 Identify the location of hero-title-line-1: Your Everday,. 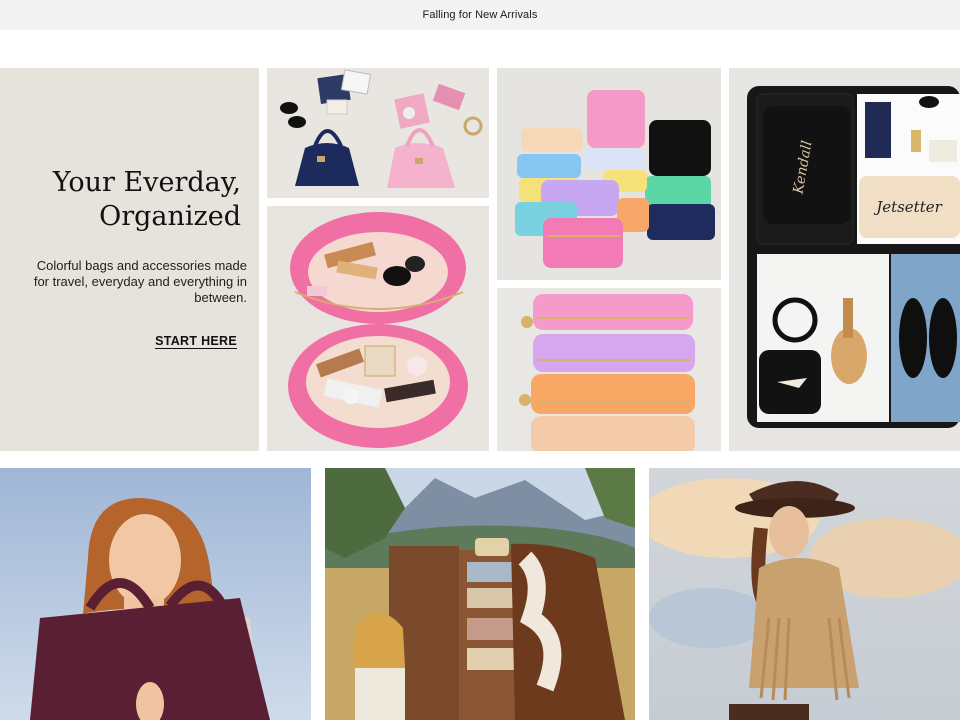
(146, 182).